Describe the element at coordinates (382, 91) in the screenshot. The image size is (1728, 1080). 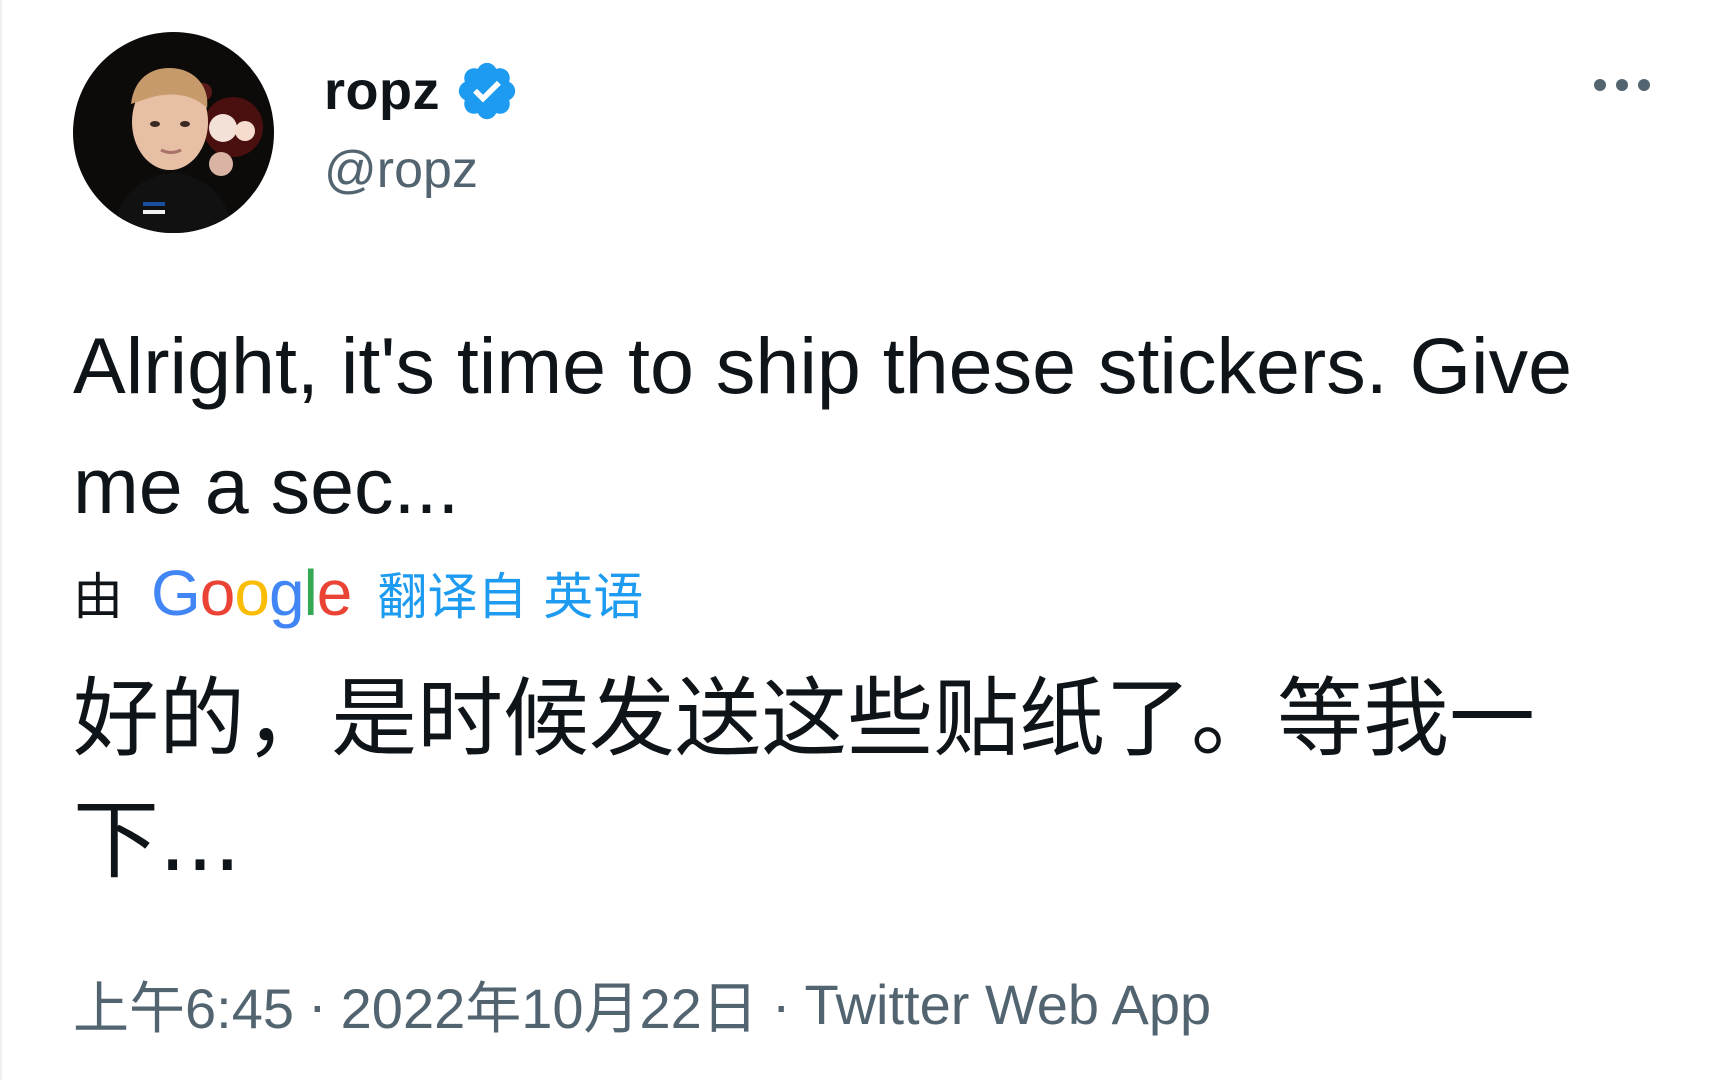
I see `display-name: ropz` at that location.